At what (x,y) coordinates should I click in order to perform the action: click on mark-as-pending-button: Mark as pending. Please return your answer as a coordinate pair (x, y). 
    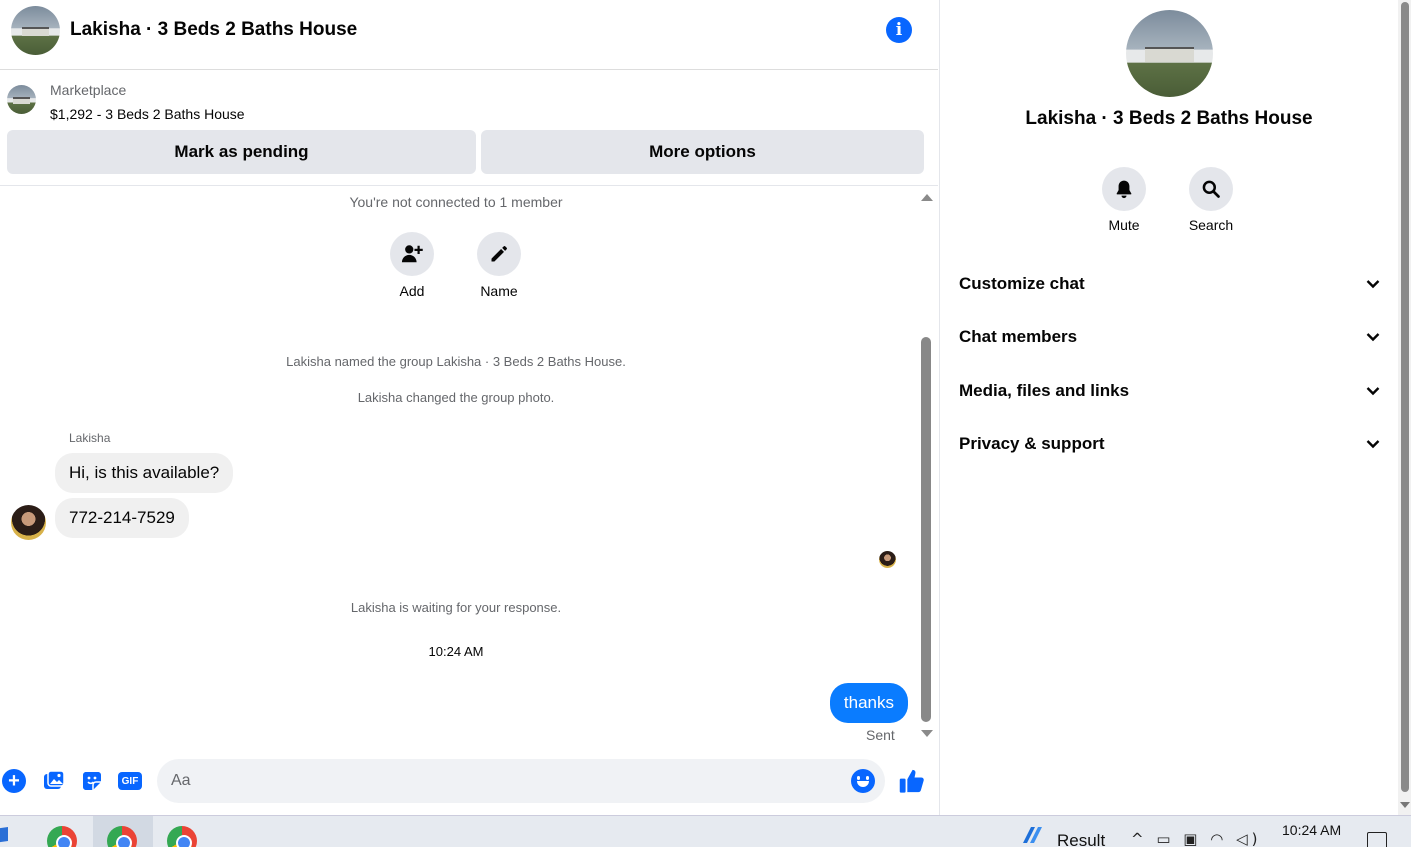
    Looking at the image, I should click on (241, 152).